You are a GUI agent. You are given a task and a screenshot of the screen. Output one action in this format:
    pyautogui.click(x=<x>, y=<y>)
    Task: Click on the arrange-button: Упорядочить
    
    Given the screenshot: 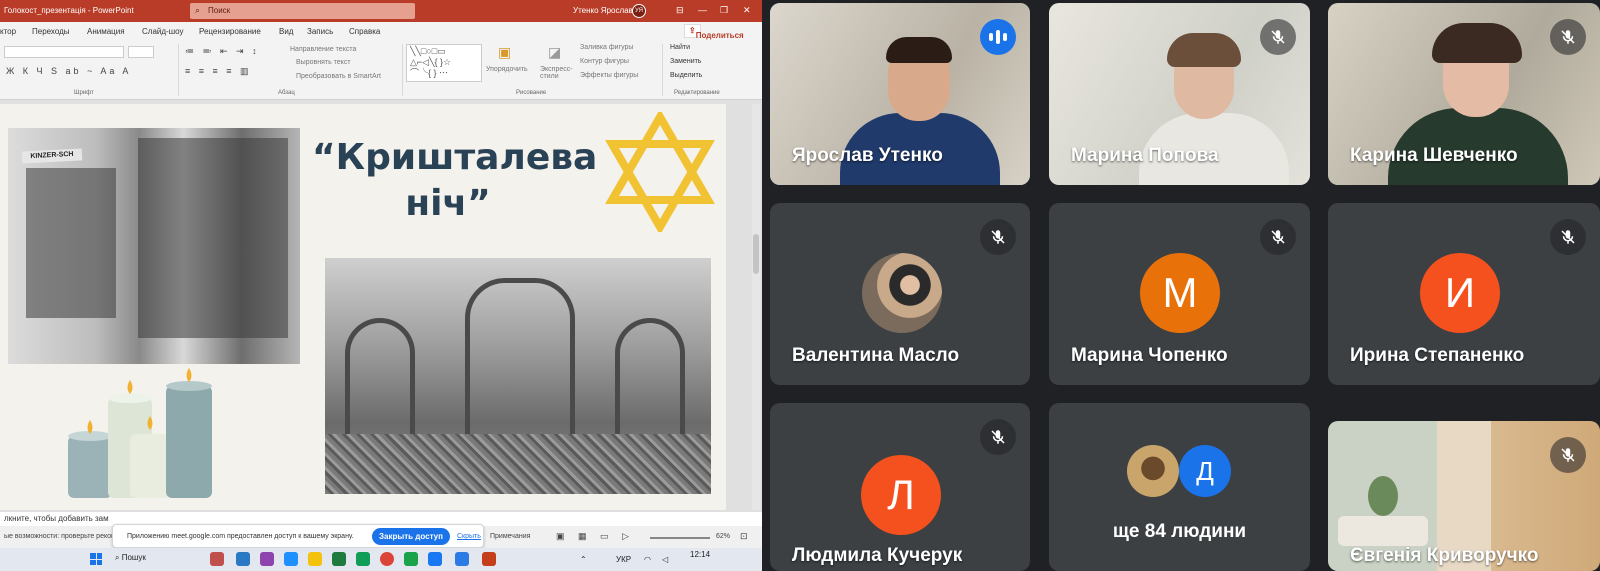 What is the action you would take?
    pyautogui.click(x=507, y=69)
    